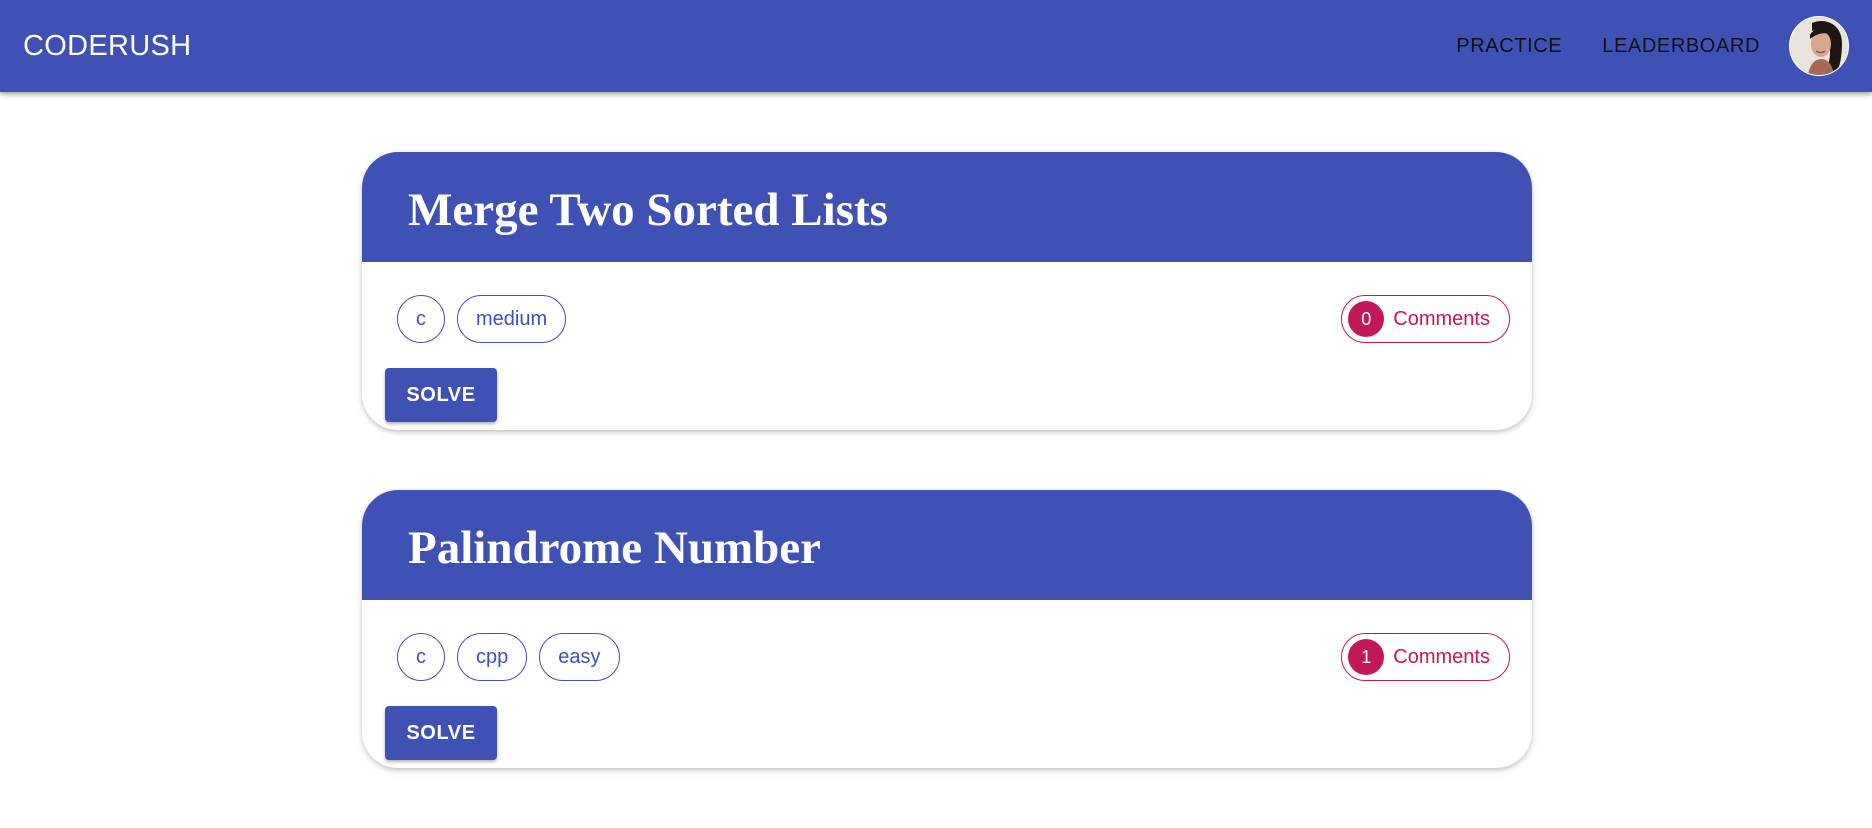 Image resolution: width=1872 pixels, height=828 pixels. Describe the element at coordinates (1366, 319) in the screenshot. I see `comments-count-badge: 0` at that location.